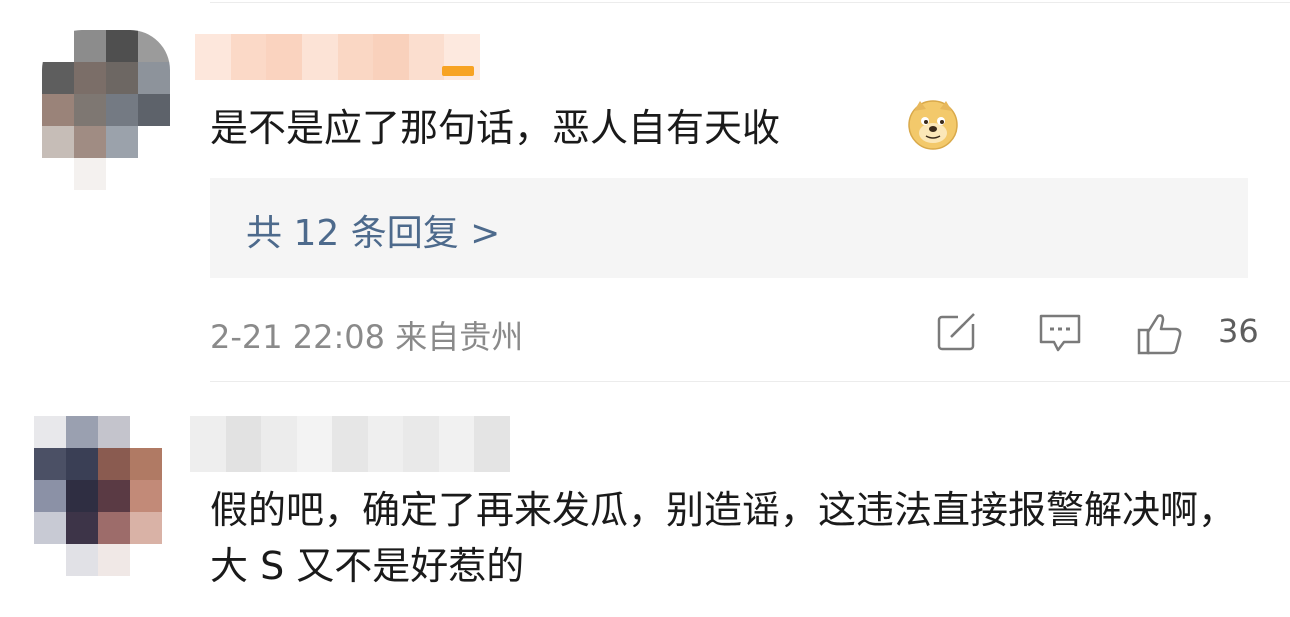 The height and width of the screenshot is (617, 1290). What do you see at coordinates (933, 124) in the screenshot?
I see `doge-emoji-icon` at bounding box center [933, 124].